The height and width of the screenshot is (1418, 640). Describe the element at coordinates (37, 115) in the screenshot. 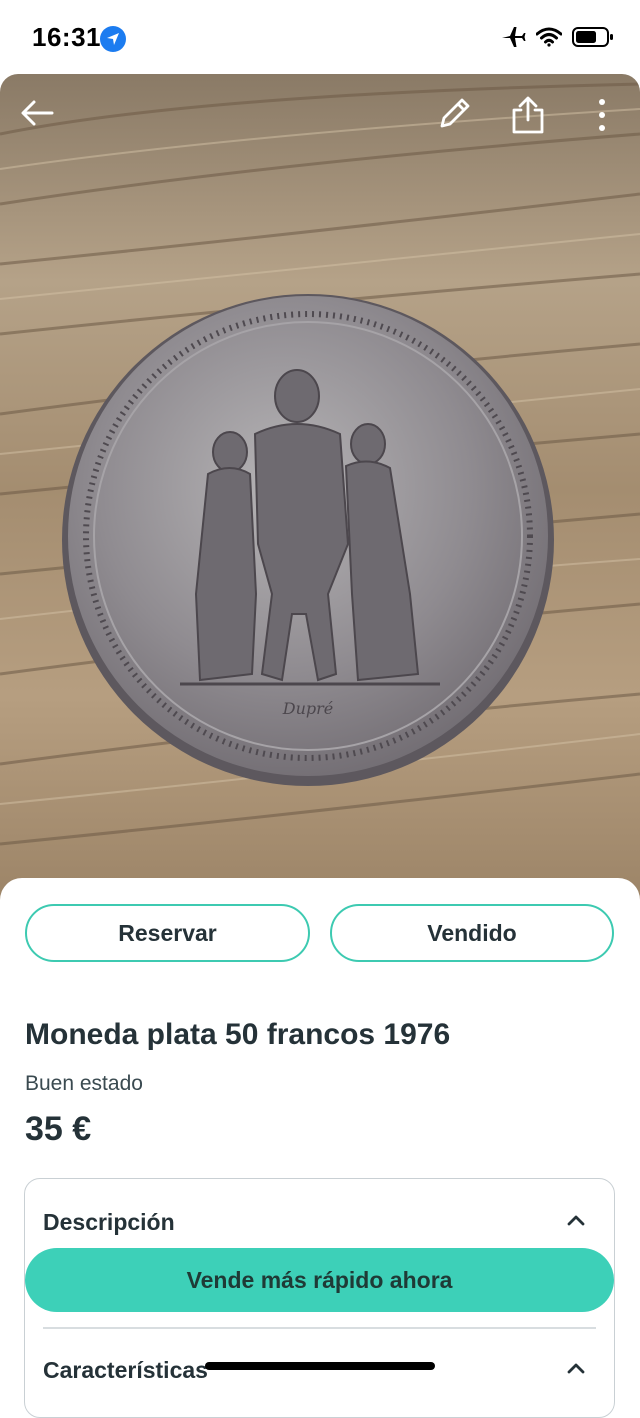

I see `back-arrow-icon` at that location.